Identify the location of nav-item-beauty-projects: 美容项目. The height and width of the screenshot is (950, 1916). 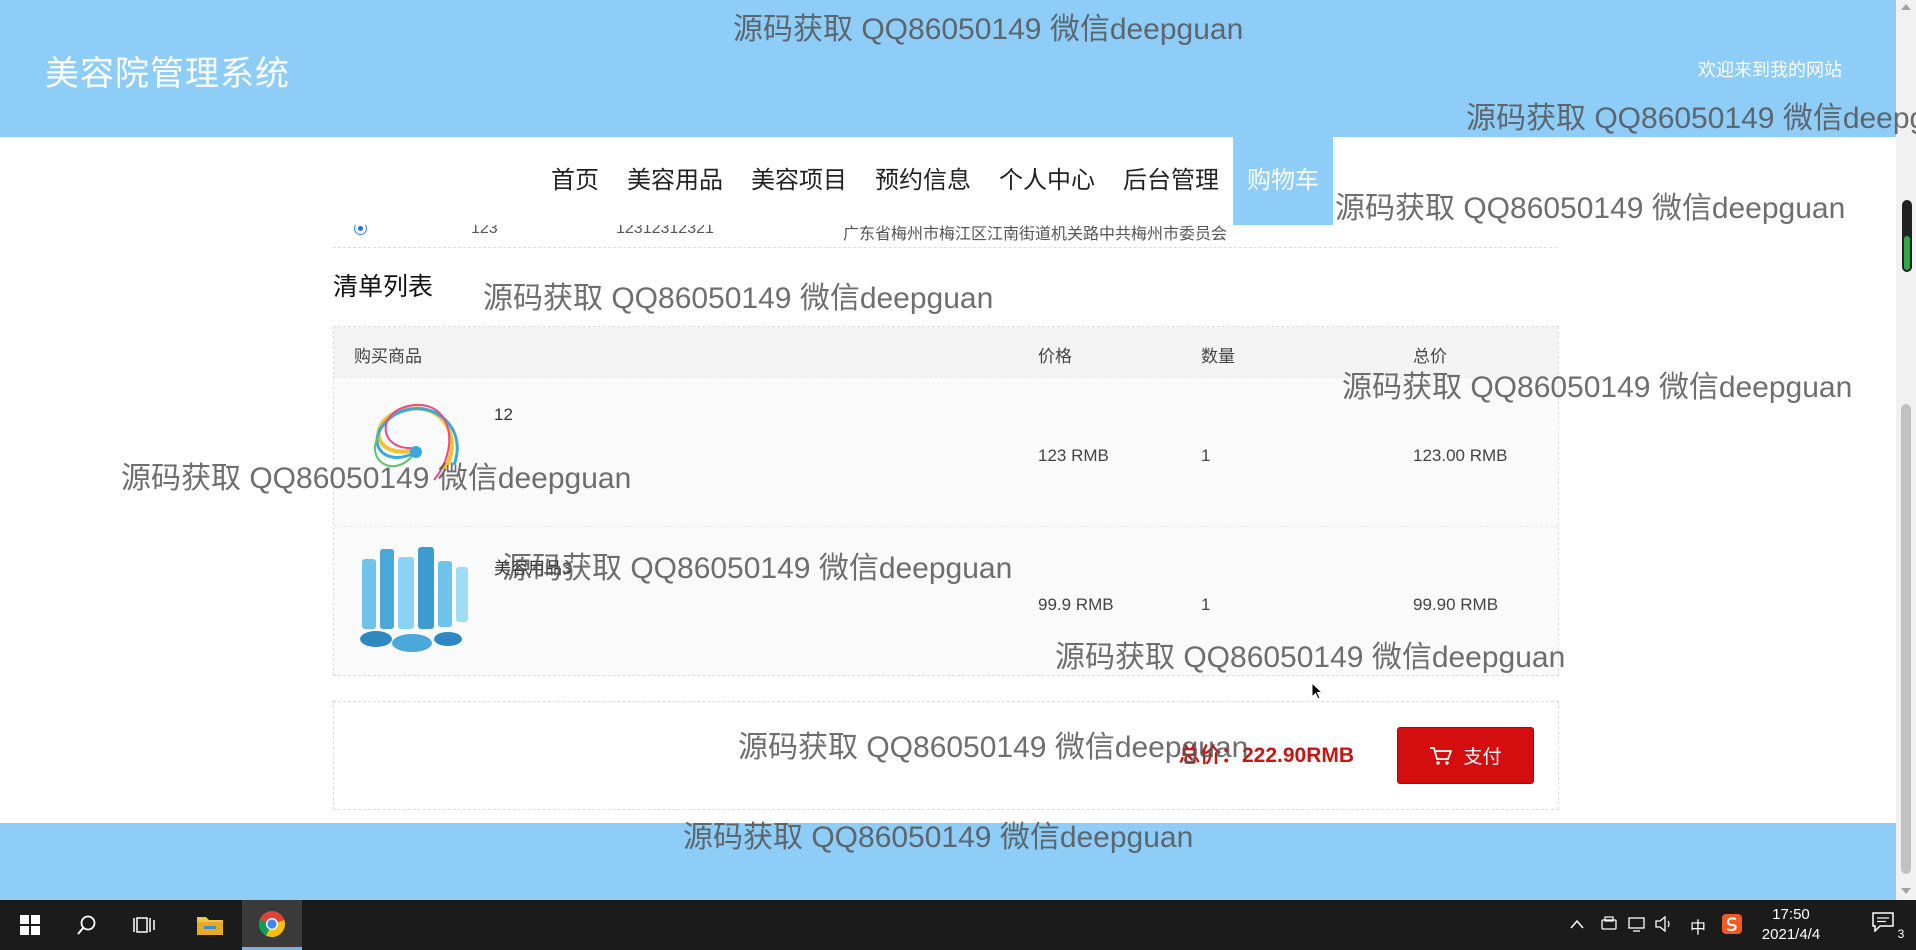
(799, 181).